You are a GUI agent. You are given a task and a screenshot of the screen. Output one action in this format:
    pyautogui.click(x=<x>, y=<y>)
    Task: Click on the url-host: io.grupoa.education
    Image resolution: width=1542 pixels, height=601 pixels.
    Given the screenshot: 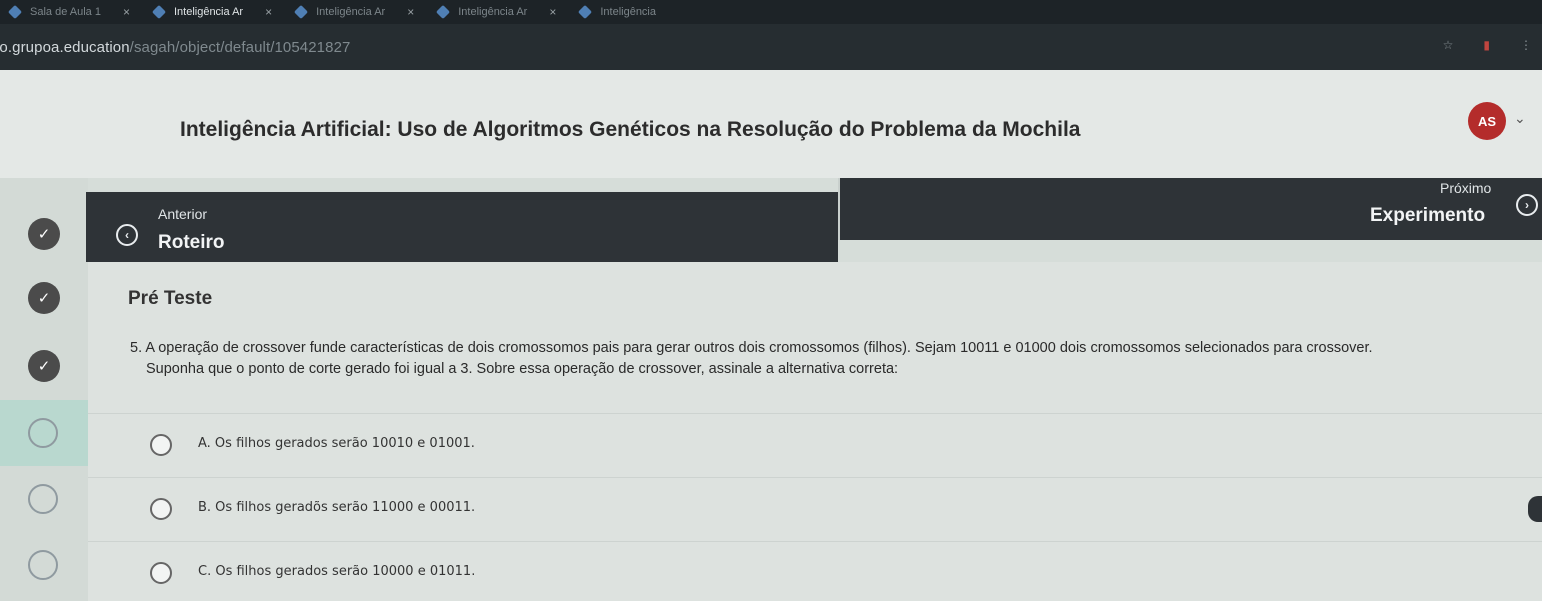 What is the action you would take?
    pyautogui.click(x=65, y=47)
    